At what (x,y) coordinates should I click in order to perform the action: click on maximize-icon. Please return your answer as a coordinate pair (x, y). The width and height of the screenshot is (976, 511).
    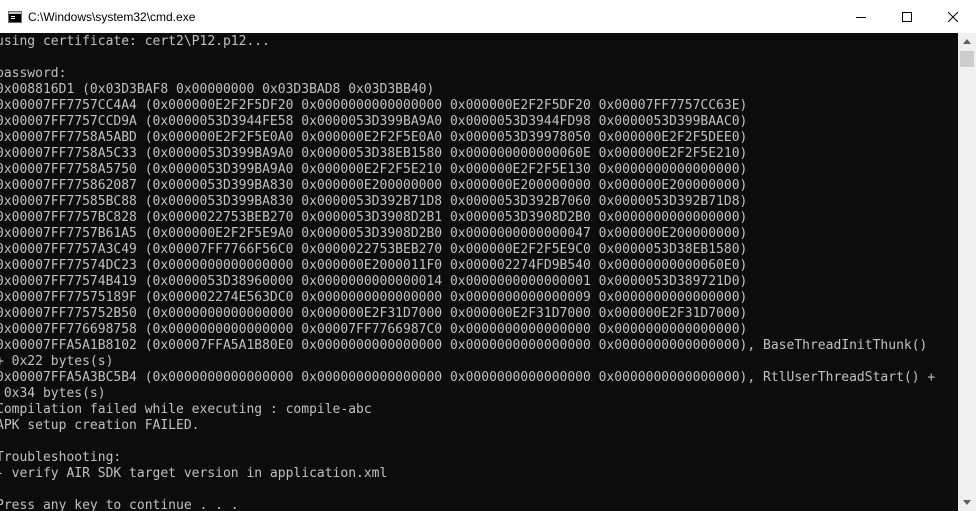
    Looking at the image, I should click on (907, 16).